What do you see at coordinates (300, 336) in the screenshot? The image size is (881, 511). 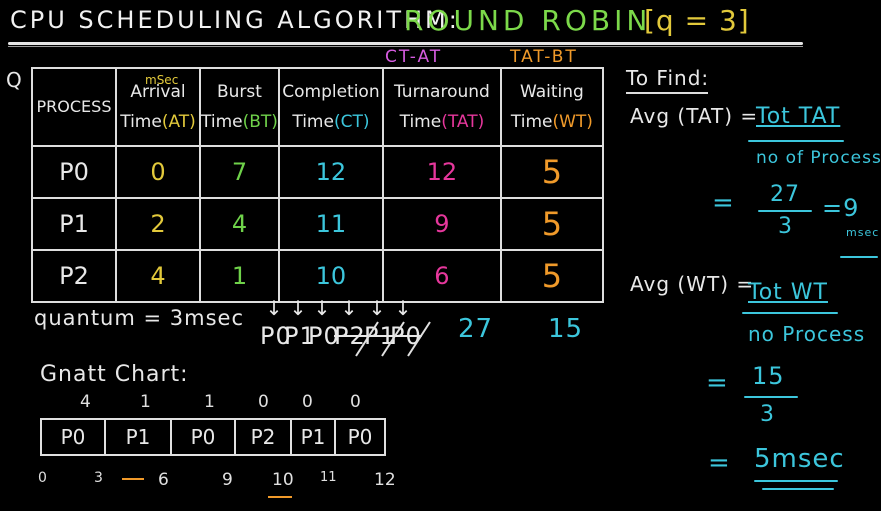 I see `queue-item: P1` at bounding box center [300, 336].